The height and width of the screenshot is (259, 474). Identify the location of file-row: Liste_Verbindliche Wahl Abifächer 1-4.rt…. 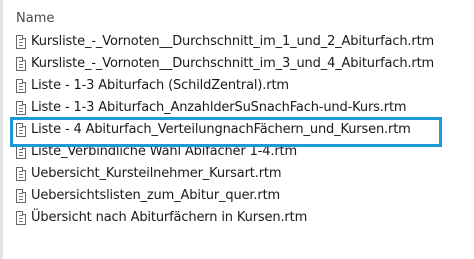
(237, 152).